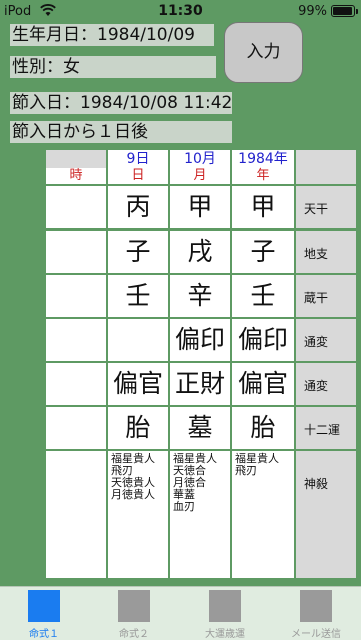 This screenshot has height=640, width=361. What do you see at coordinates (138, 340) in the screenshot?
I see `cell-day-row4` at bounding box center [138, 340].